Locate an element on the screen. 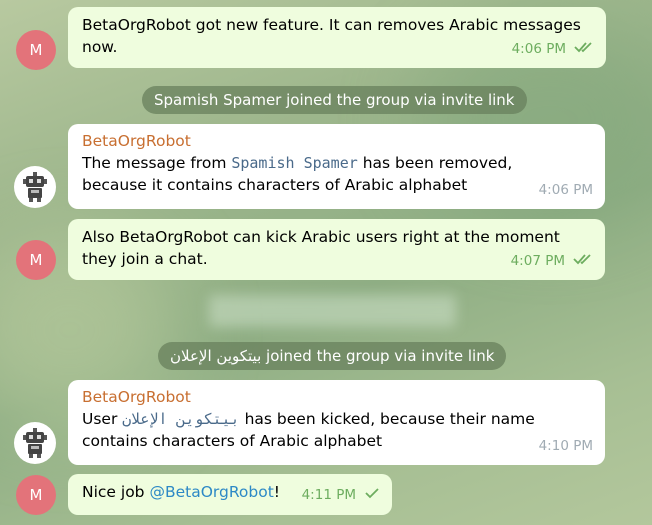 Image resolution: width=652 pixels, height=525 pixels. user-name-code: بيتكوين الإعلان is located at coordinates (181, 419).